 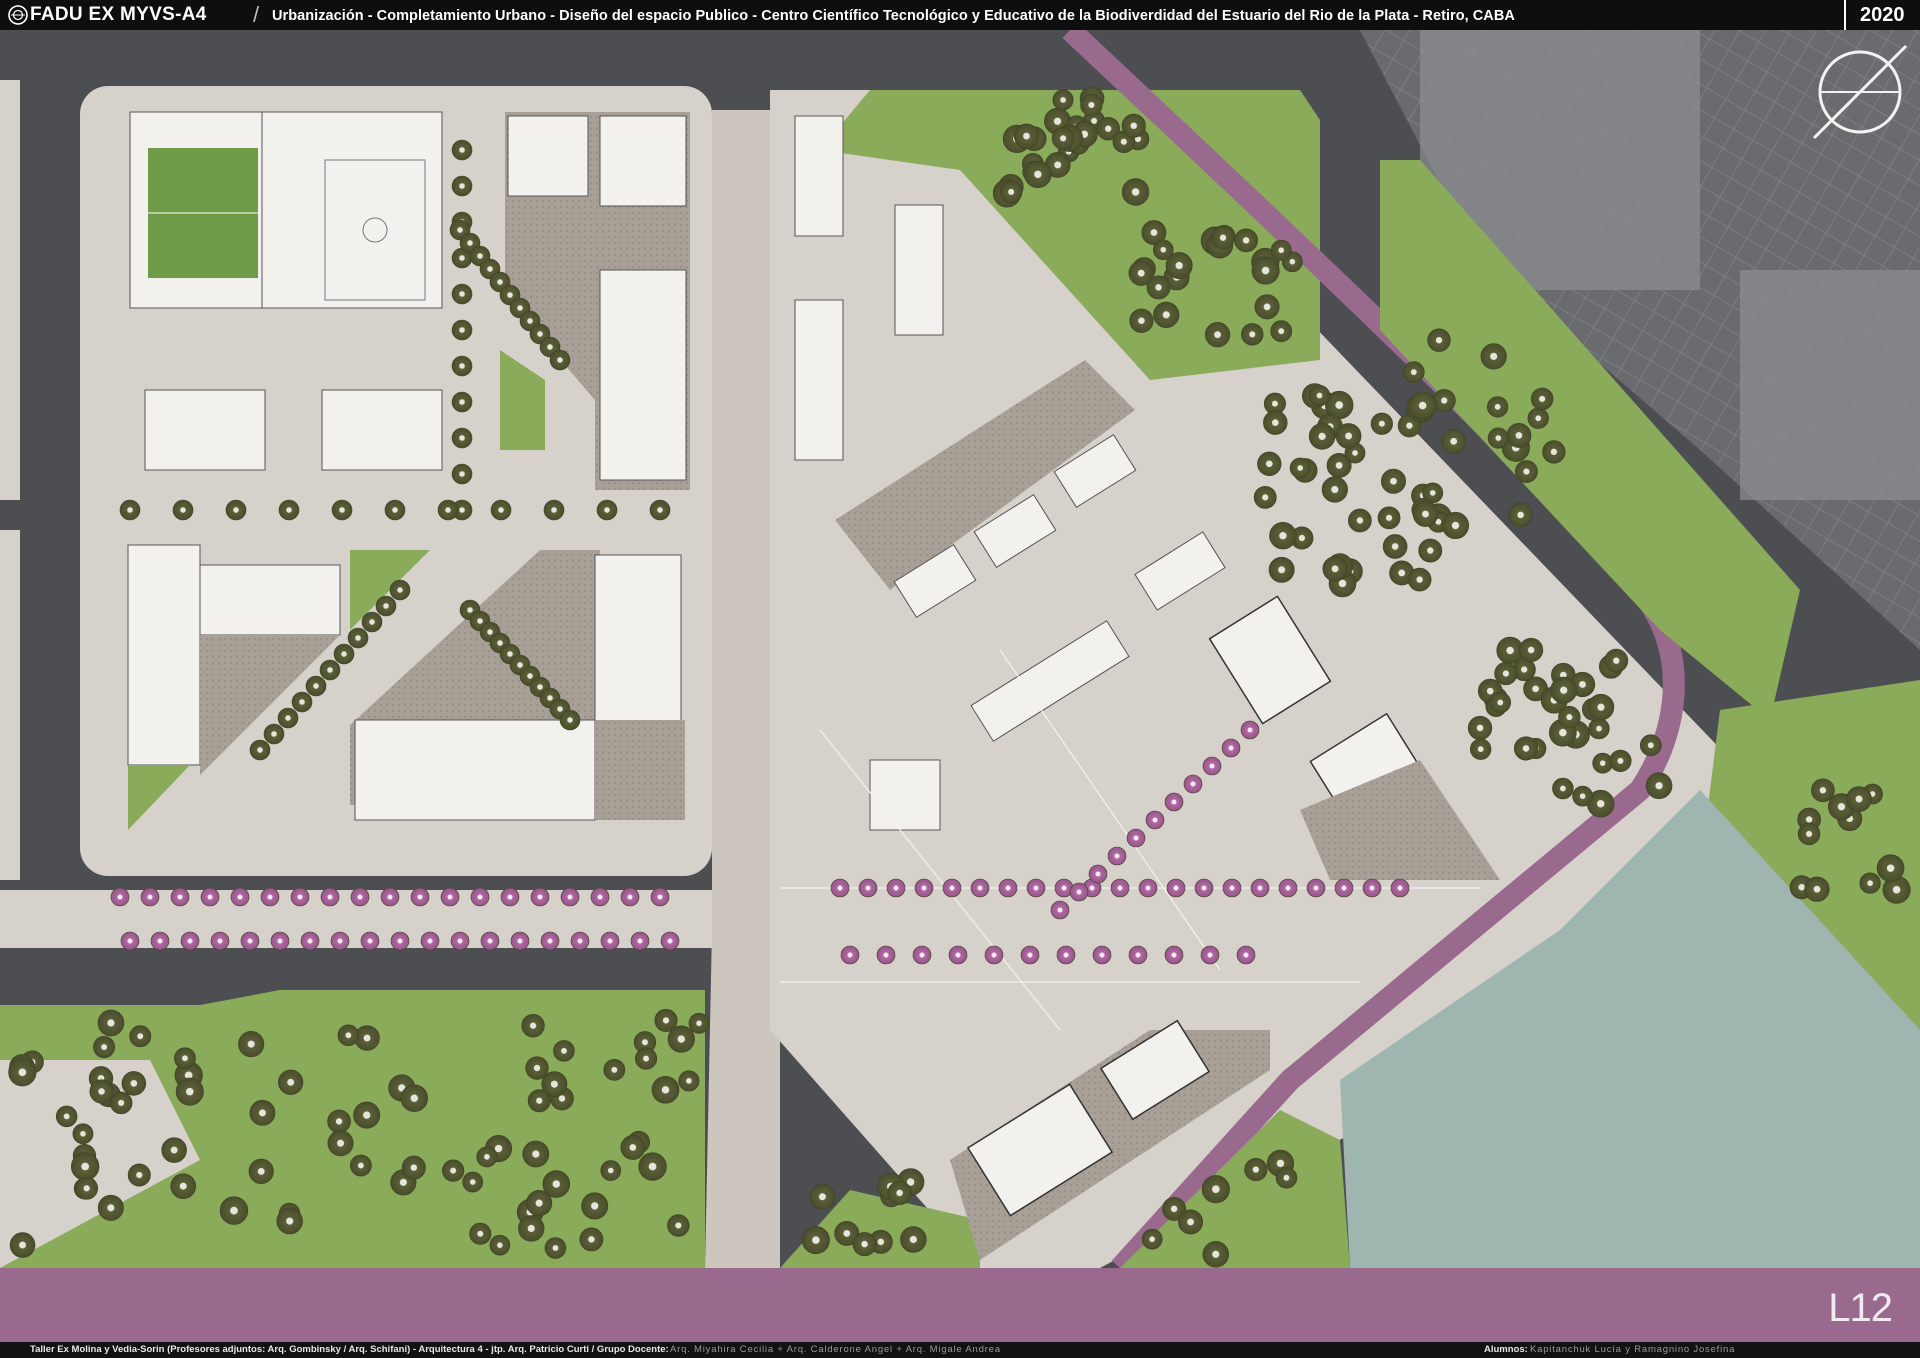 What do you see at coordinates (18, 15) in the screenshot?
I see `fadu-logo-icon` at bounding box center [18, 15].